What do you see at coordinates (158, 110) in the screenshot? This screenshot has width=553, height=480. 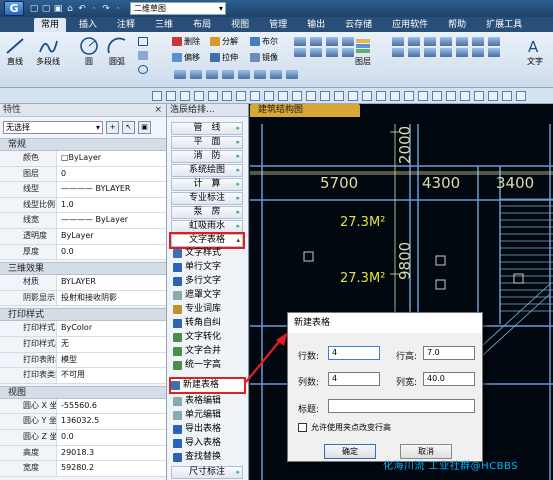 I see `close-icon: ×` at bounding box center [158, 110].